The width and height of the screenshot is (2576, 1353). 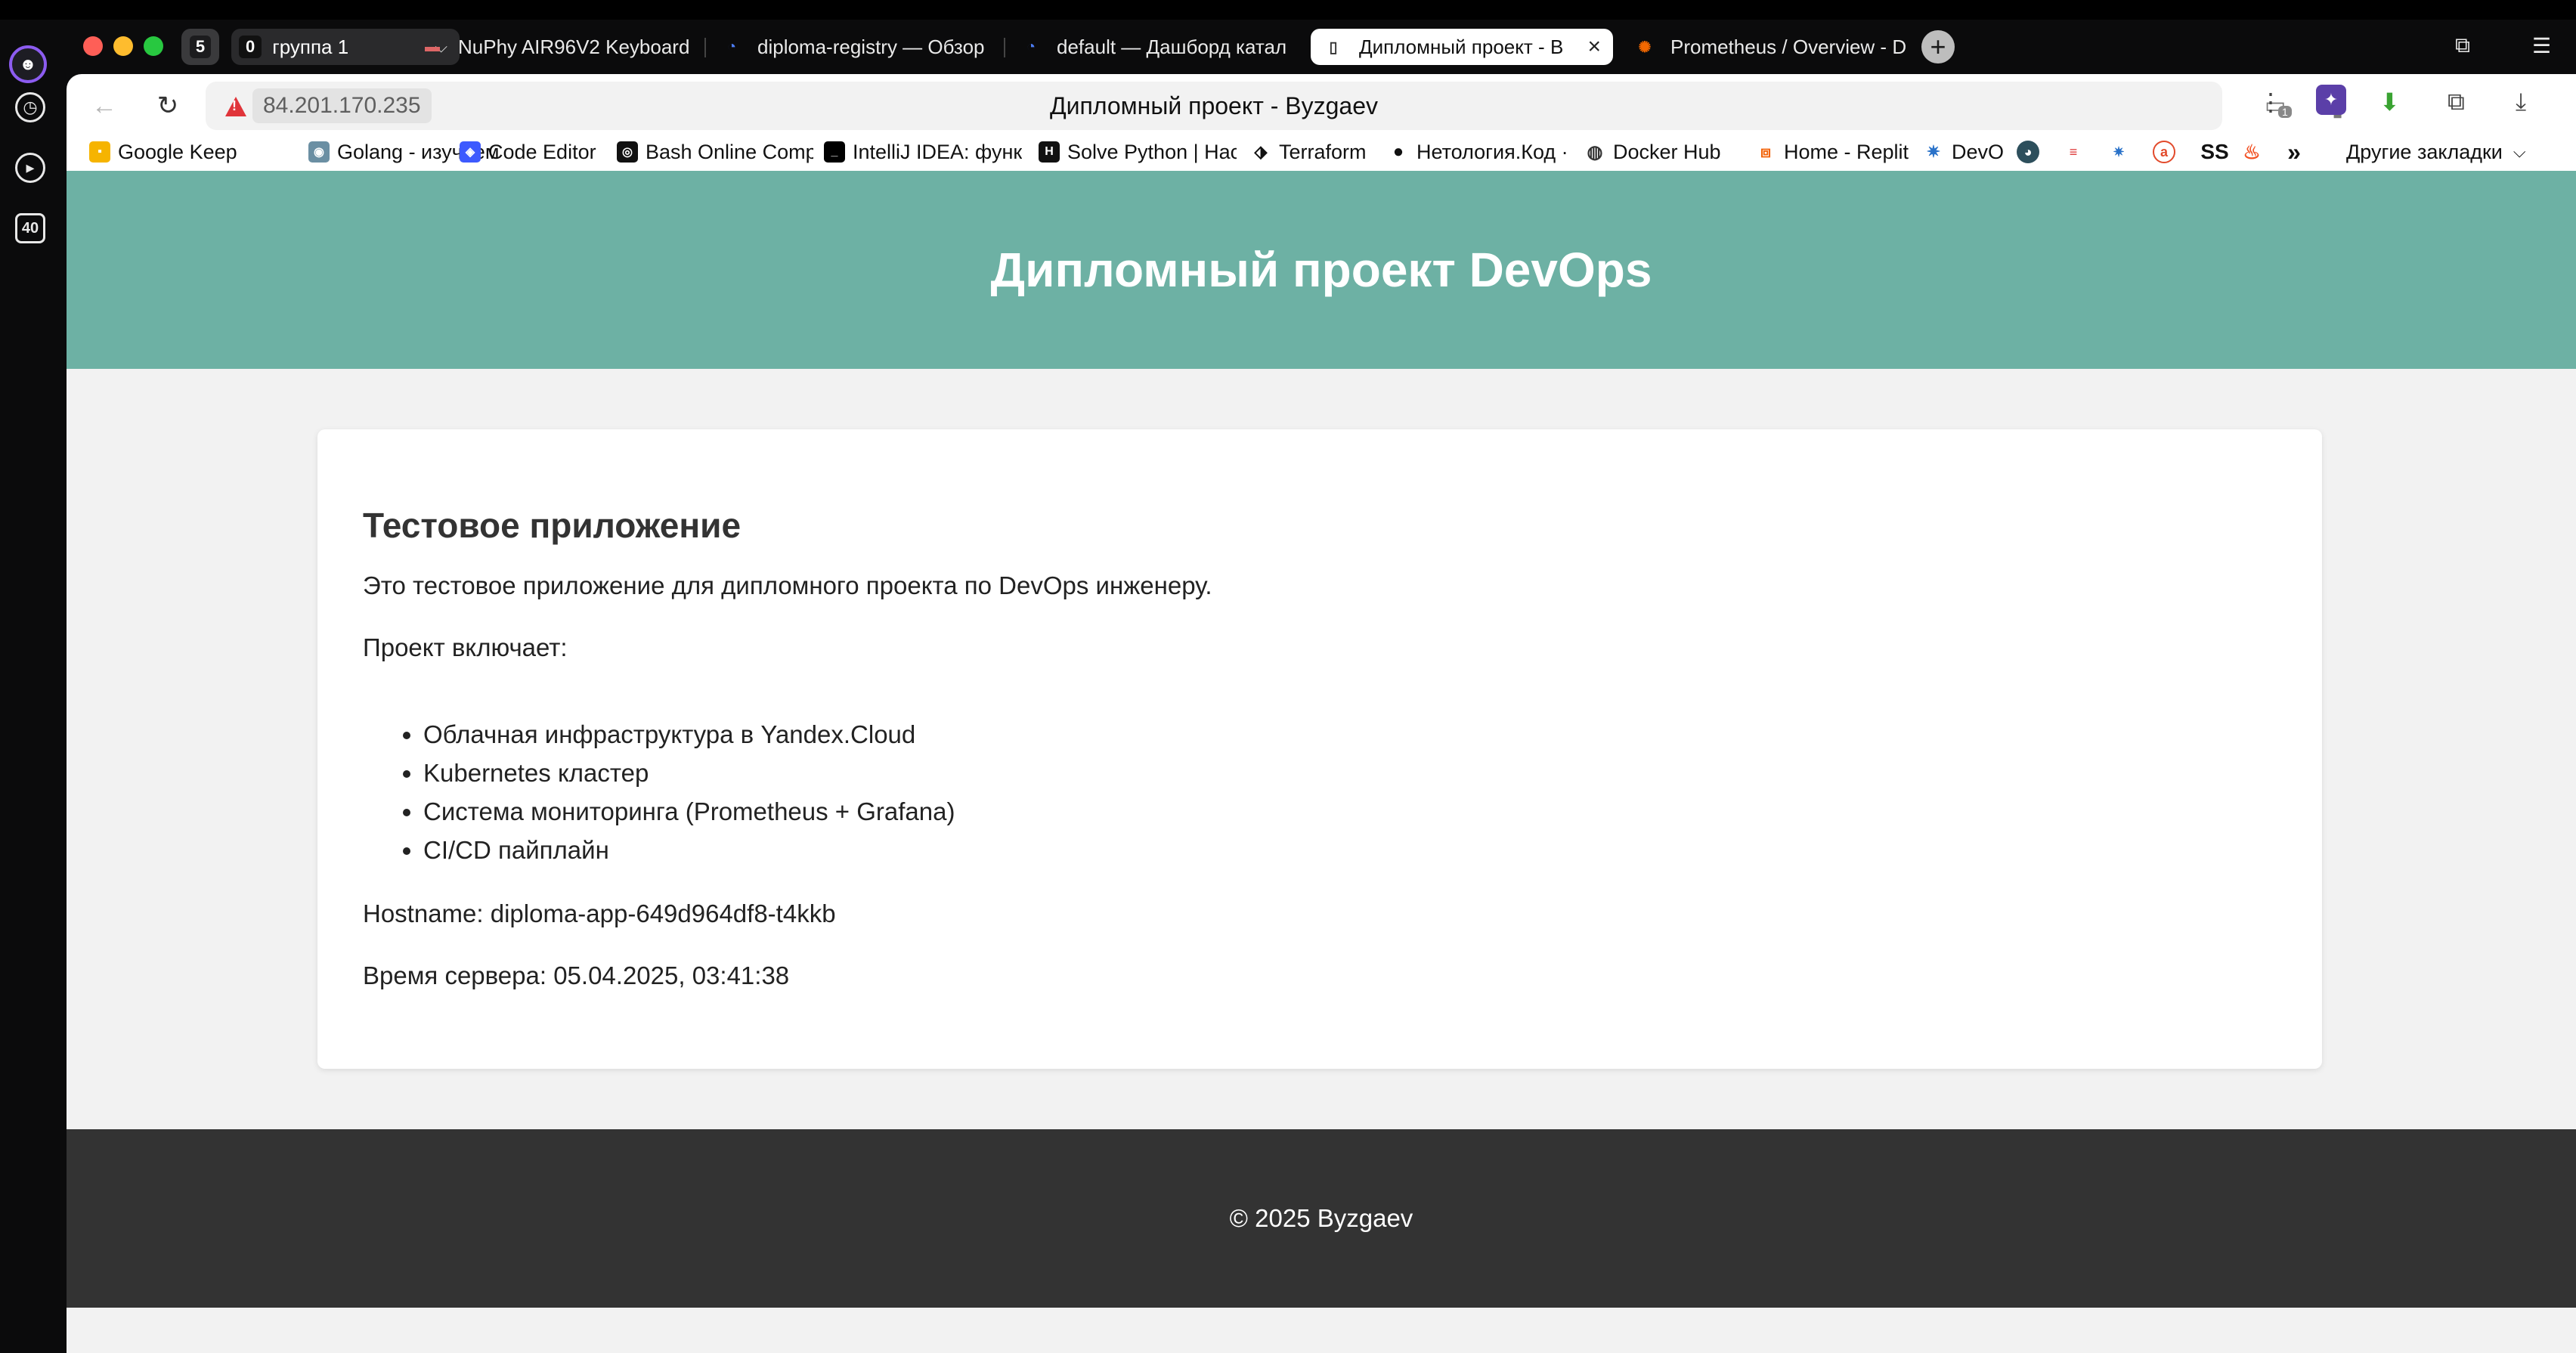 What do you see at coordinates (465, 647) in the screenshot?
I see `includes-label: Проект включает:` at bounding box center [465, 647].